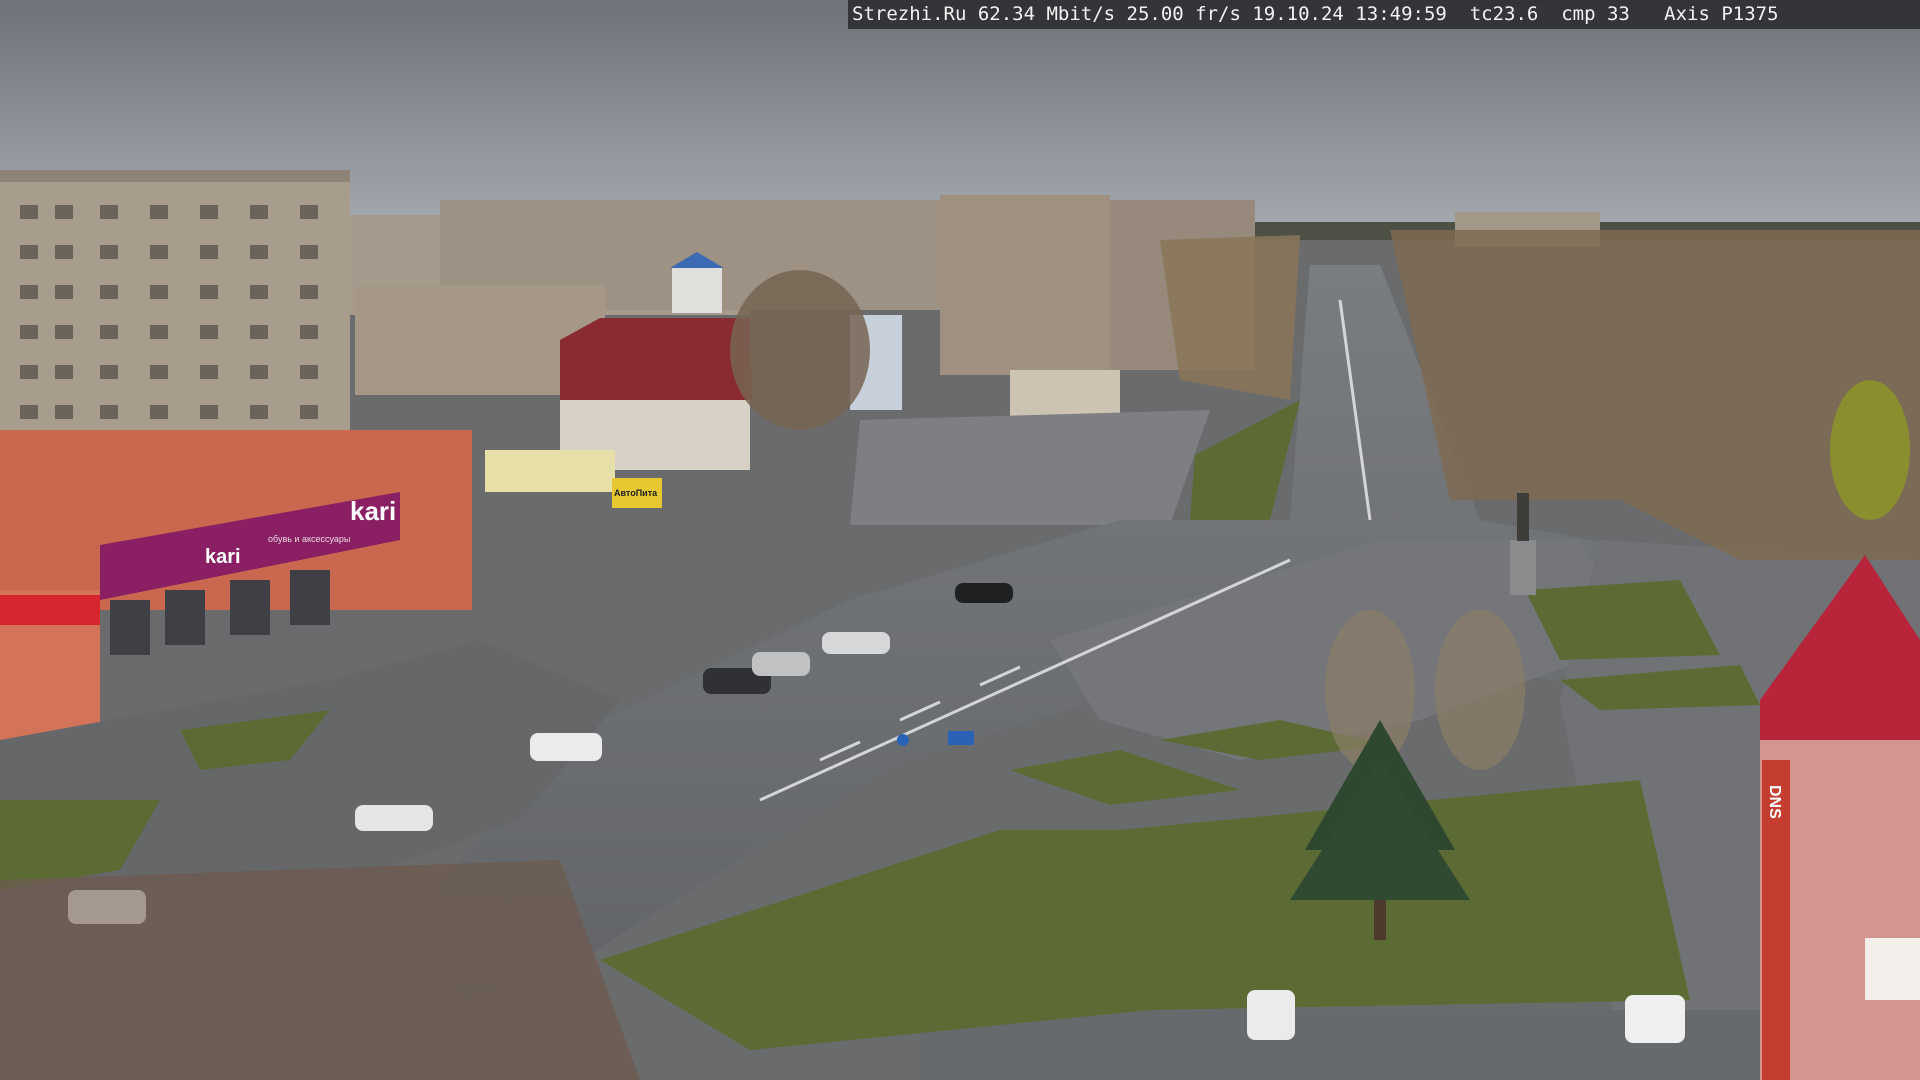 This screenshot has height=1080, width=1920. What do you see at coordinates (656, 394) in the screenshot?
I see `red-roof-building` at bounding box center [656, 394].